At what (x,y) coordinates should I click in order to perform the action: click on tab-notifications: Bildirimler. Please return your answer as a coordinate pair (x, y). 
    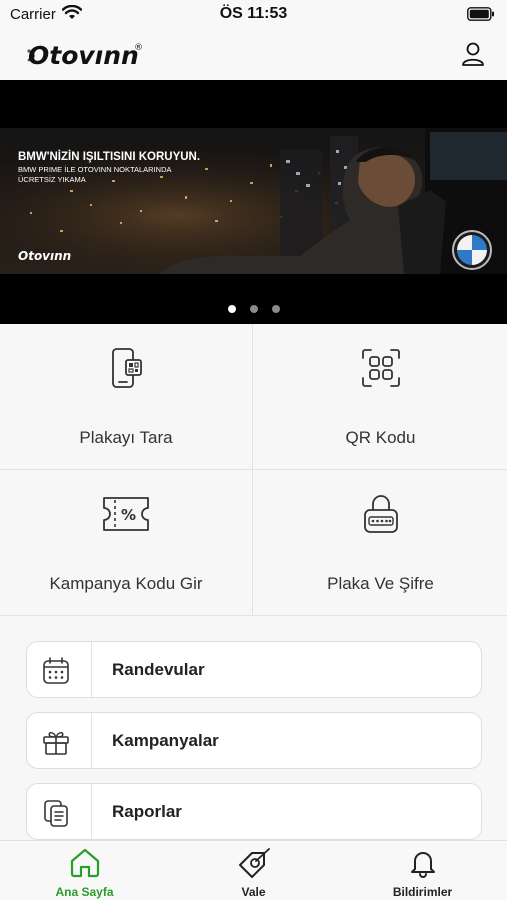
    Looking at the image, I should click on (422, 870).